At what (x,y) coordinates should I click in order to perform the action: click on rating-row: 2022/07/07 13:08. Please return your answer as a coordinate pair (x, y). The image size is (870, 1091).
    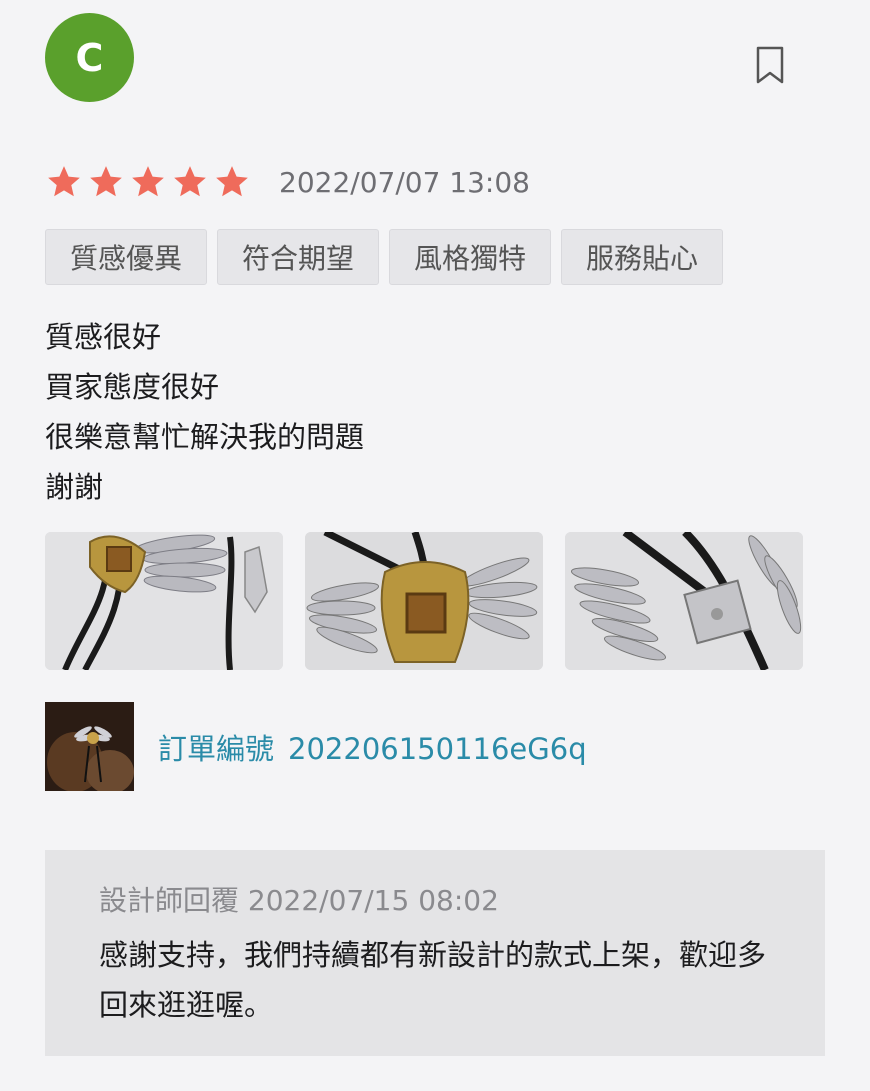
    Looking at the image, I should click on (287, 182).